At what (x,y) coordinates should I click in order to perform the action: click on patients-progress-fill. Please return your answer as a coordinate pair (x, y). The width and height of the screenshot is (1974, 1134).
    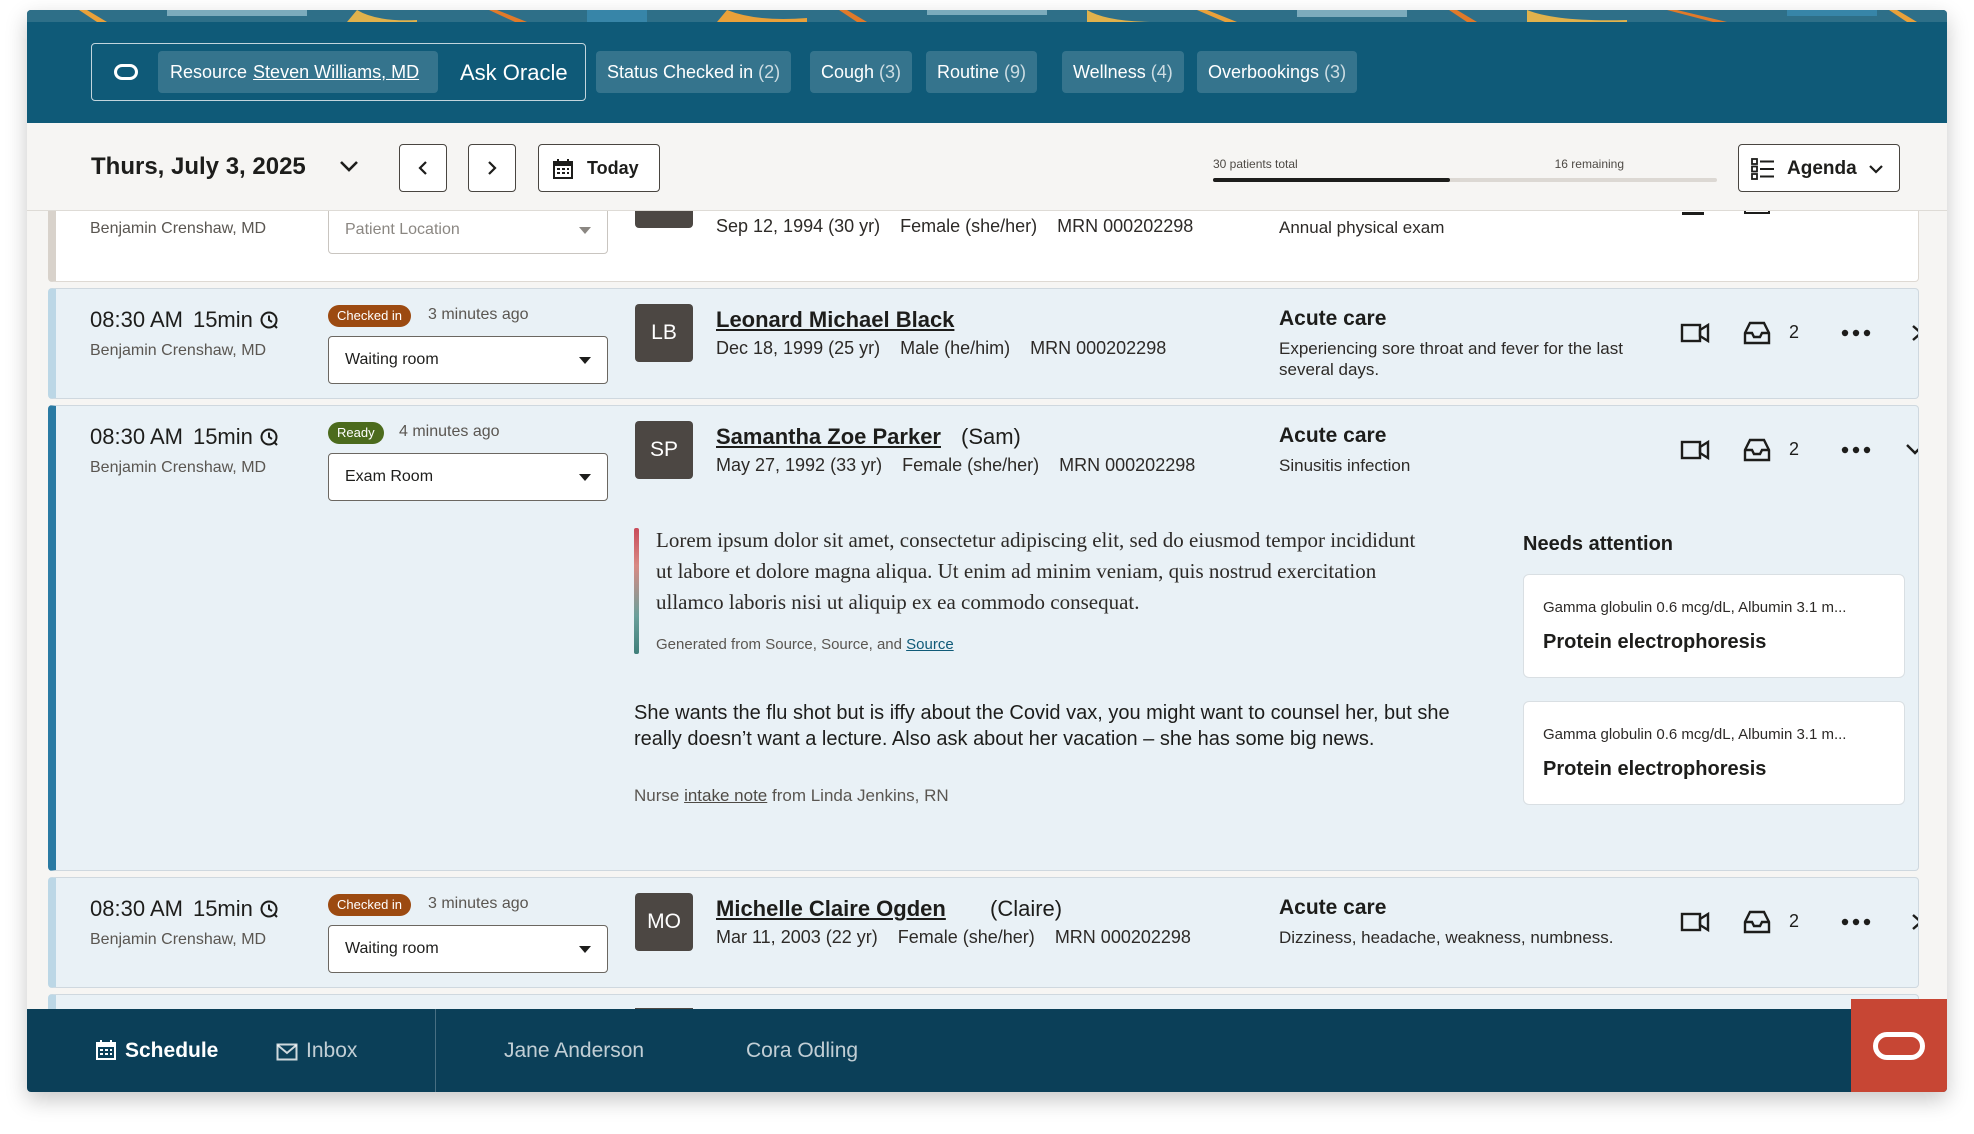
    Looking at the image, I should click on (1331, 180).